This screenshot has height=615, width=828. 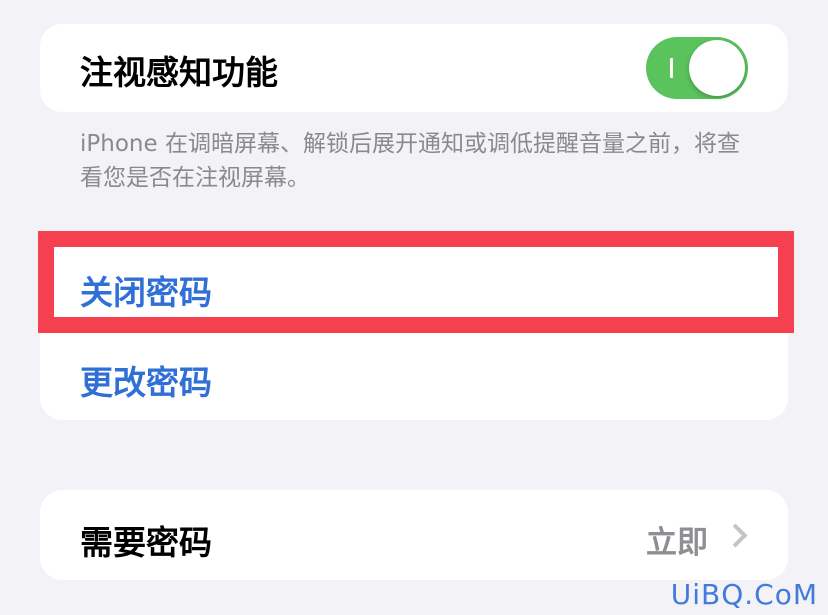 What do you see at coordinates (414, 375) in the screenshot?
I see `change-passcode-row: 更改密码` at bounding box center [414, 375].